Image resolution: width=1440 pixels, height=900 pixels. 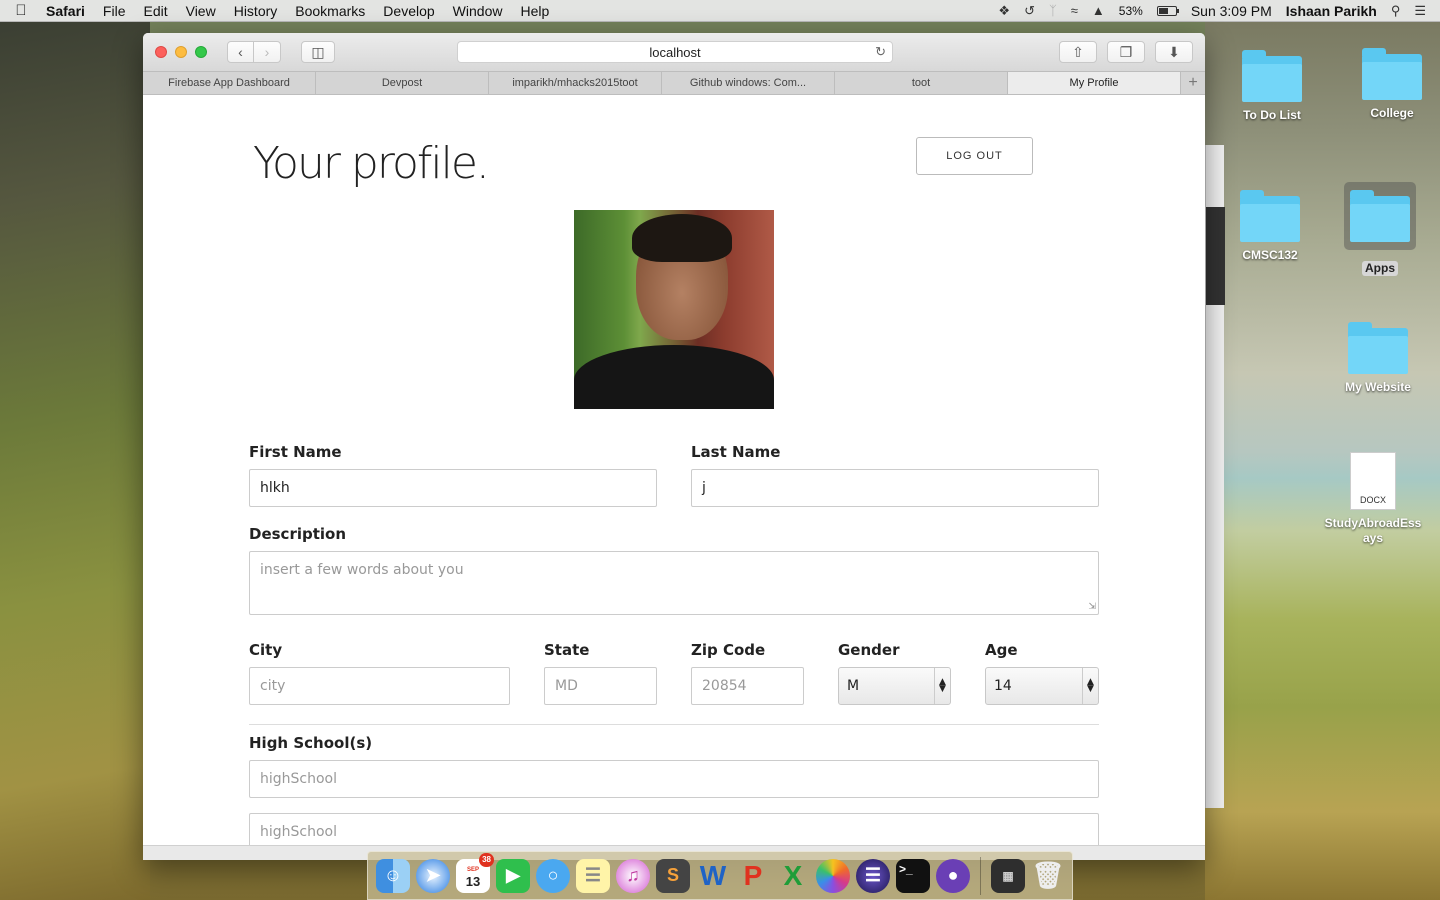 What do you see at coordinates (895, 488) in the screenshot?
I see `last-name-input: j` at bounding box center [895, 488].